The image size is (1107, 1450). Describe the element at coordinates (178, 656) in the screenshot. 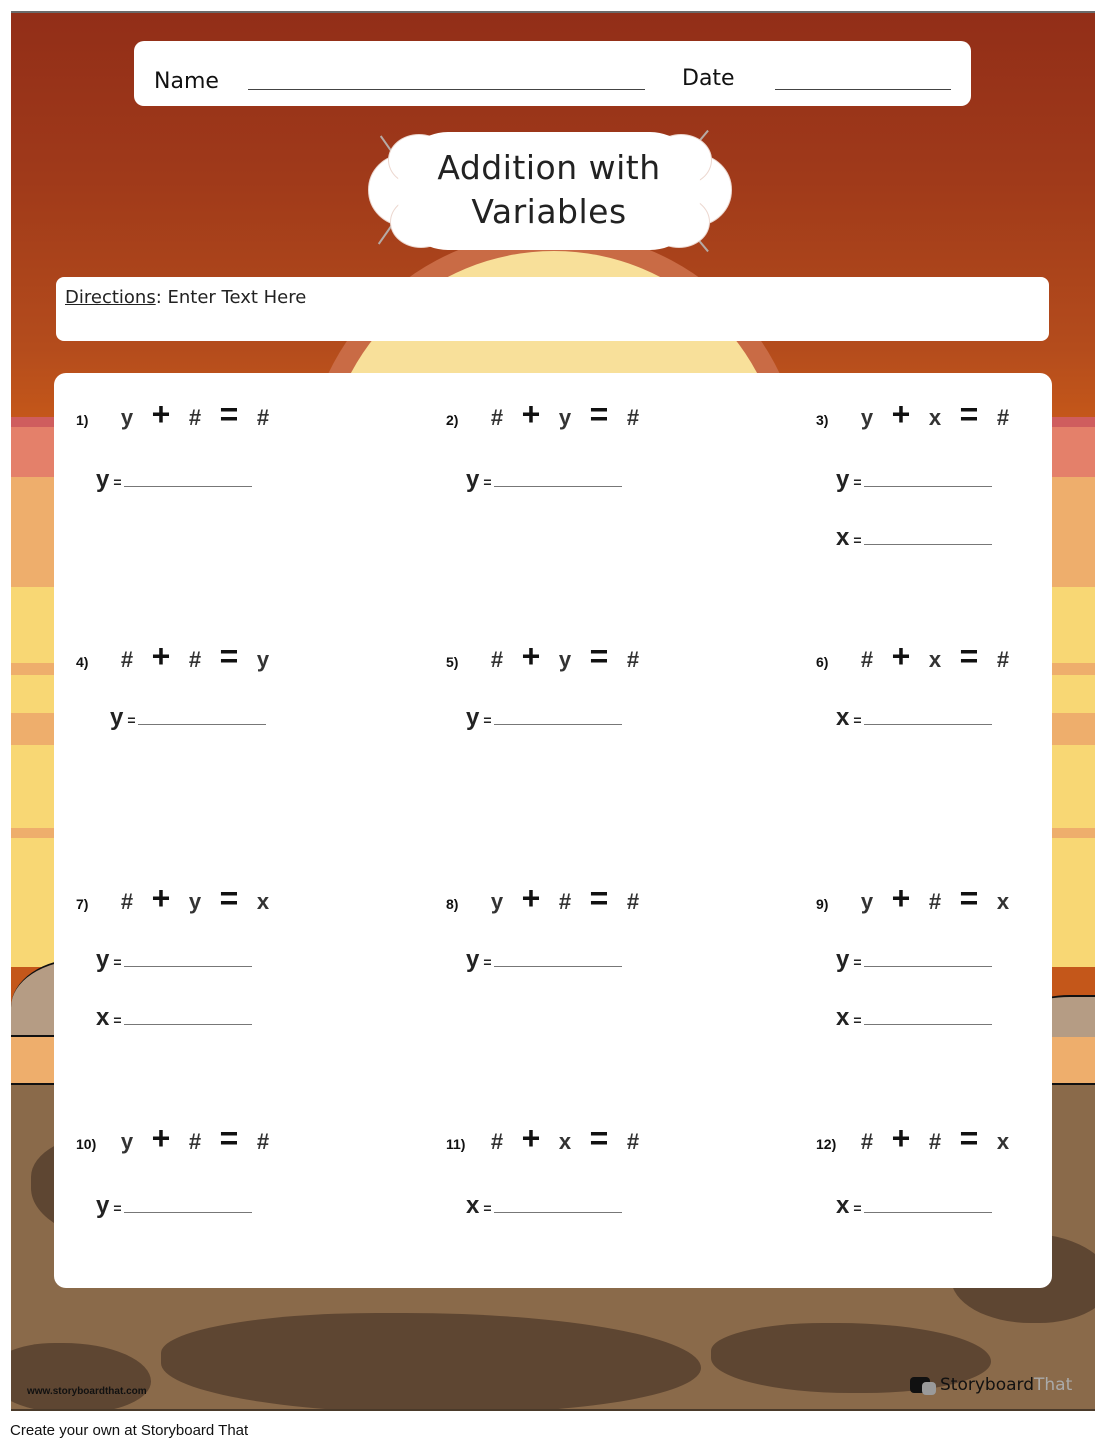

I see `problem-equation: 4) # + # = y` at that location.